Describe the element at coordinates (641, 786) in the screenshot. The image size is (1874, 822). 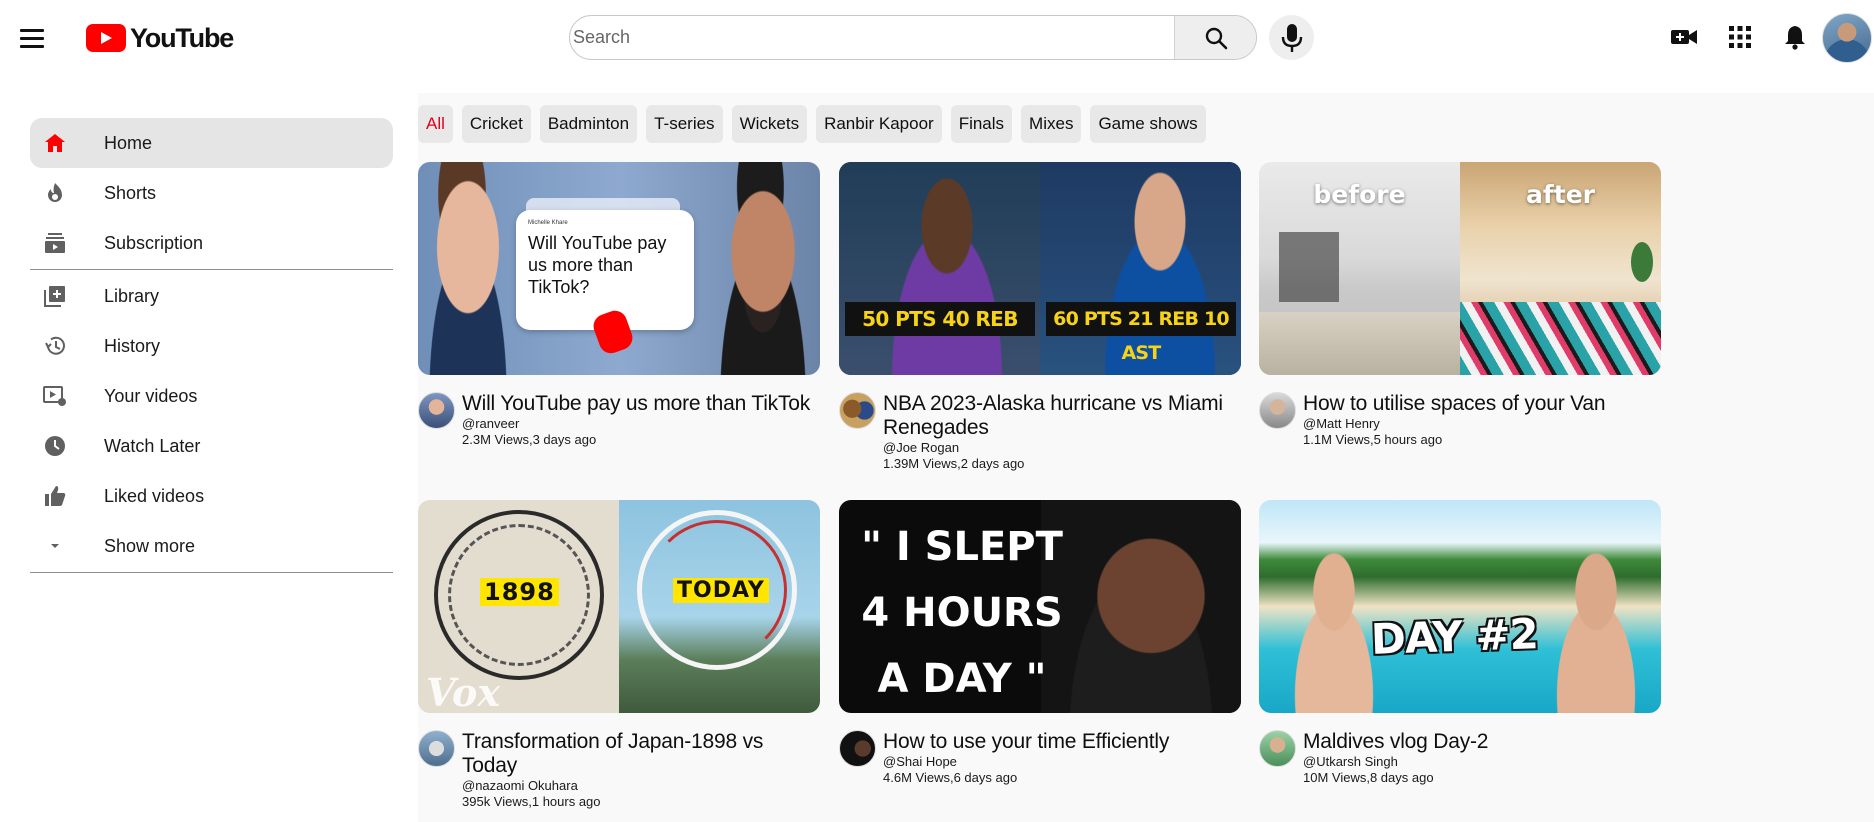
I see `channel-name: @nazaomi Okuhara` at that location.